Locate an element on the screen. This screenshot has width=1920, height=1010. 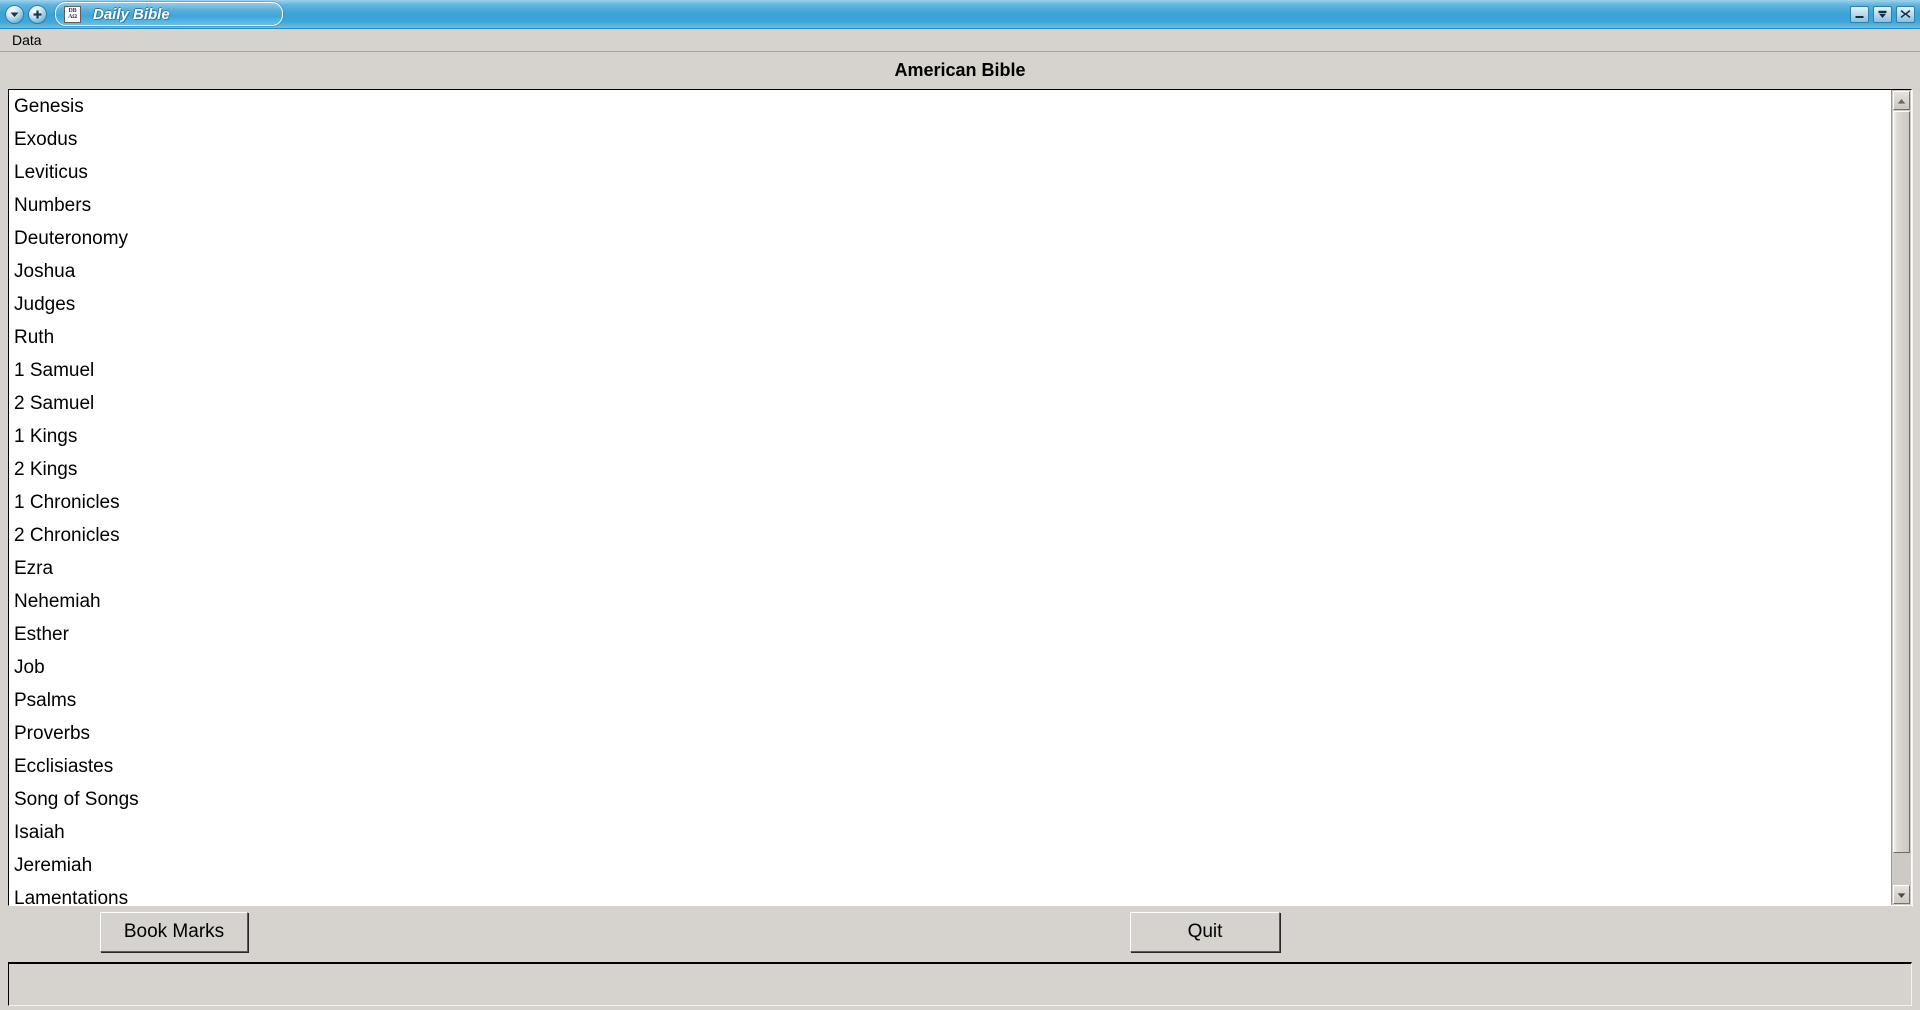
list-item: Leviticus is located at coordinates (950, 172).